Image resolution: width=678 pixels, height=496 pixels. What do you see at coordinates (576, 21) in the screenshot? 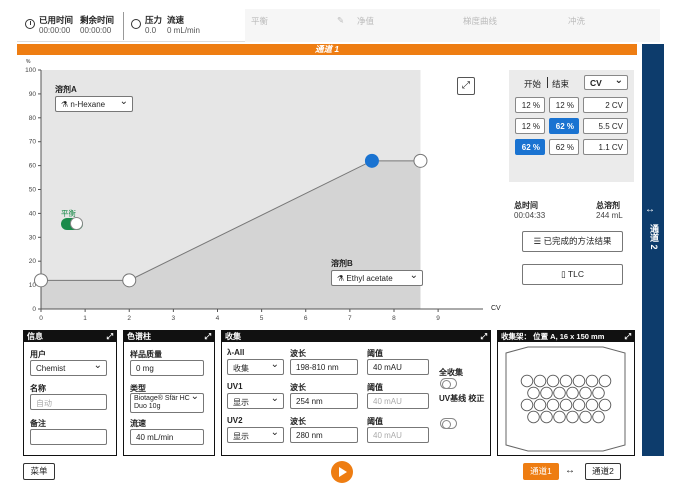
I see `tab-flush: 冲洗` at bounding box center [576, 21].